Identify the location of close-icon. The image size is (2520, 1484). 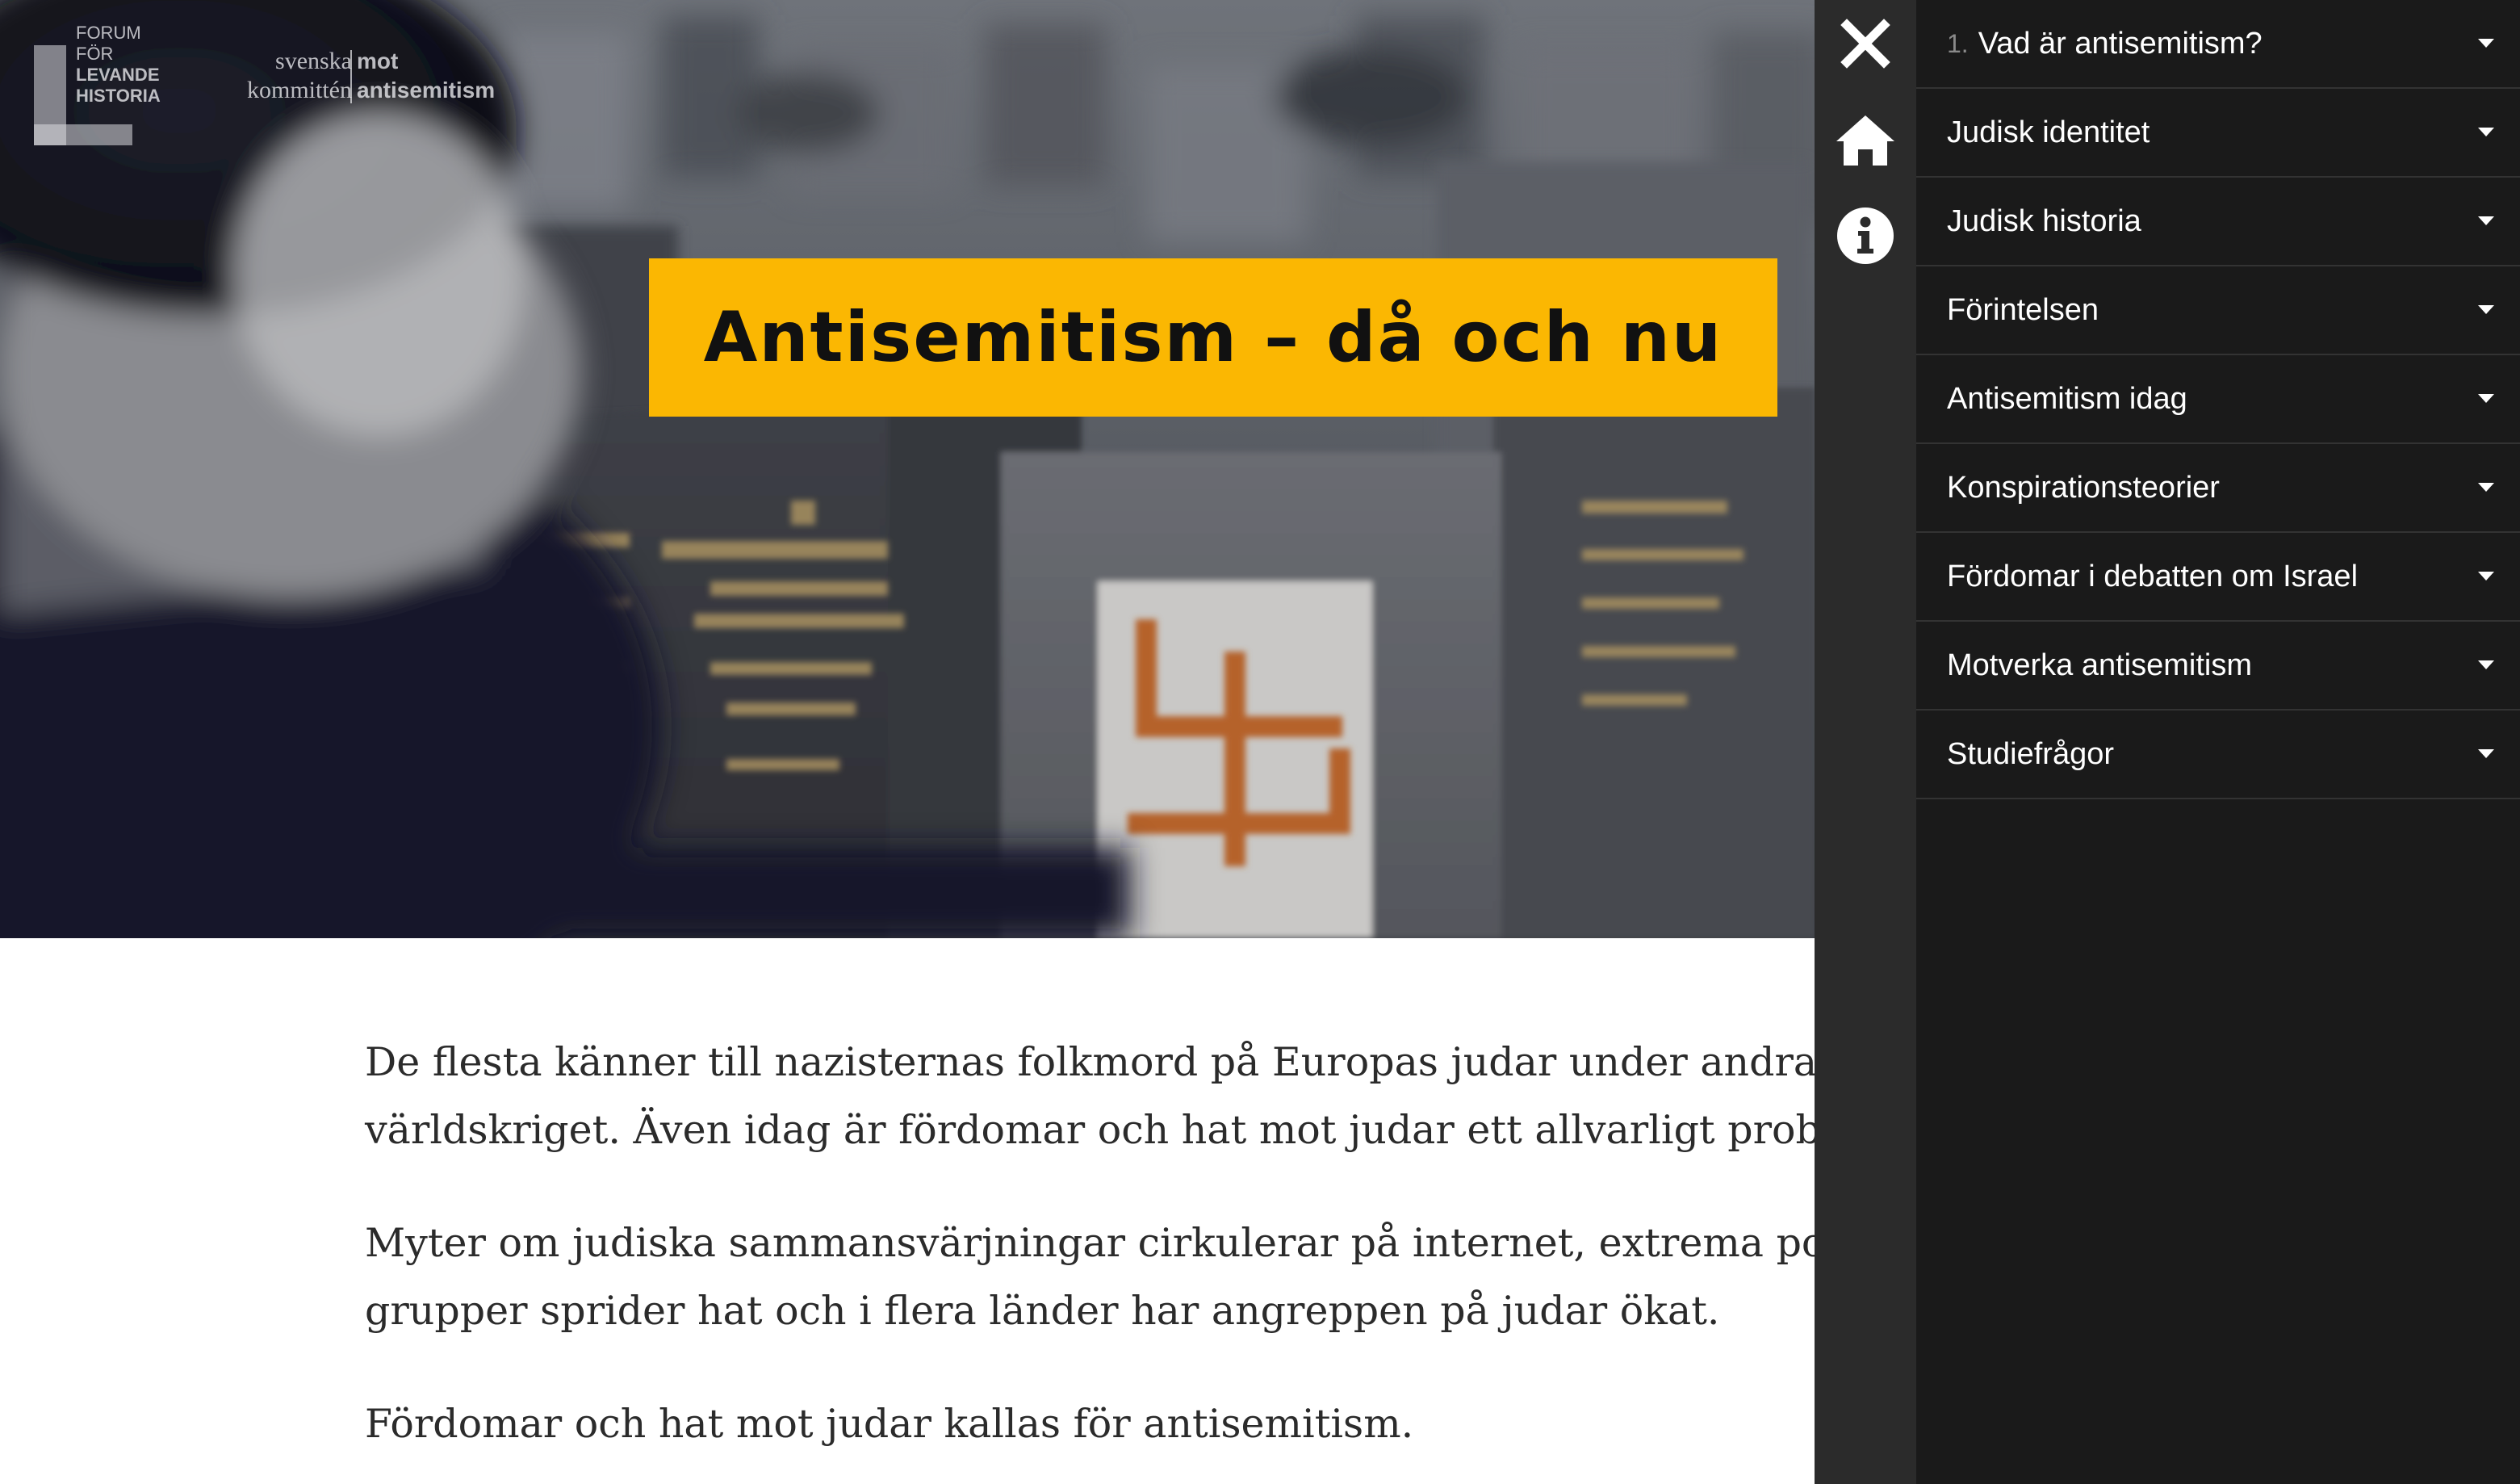
(1865, 44).